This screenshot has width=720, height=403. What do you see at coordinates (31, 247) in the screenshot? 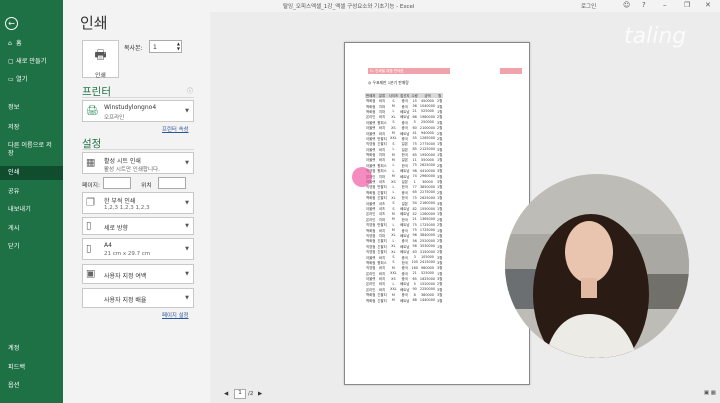
I see `sidebar-item-close: 닫기` at bounding box center [31, 247].